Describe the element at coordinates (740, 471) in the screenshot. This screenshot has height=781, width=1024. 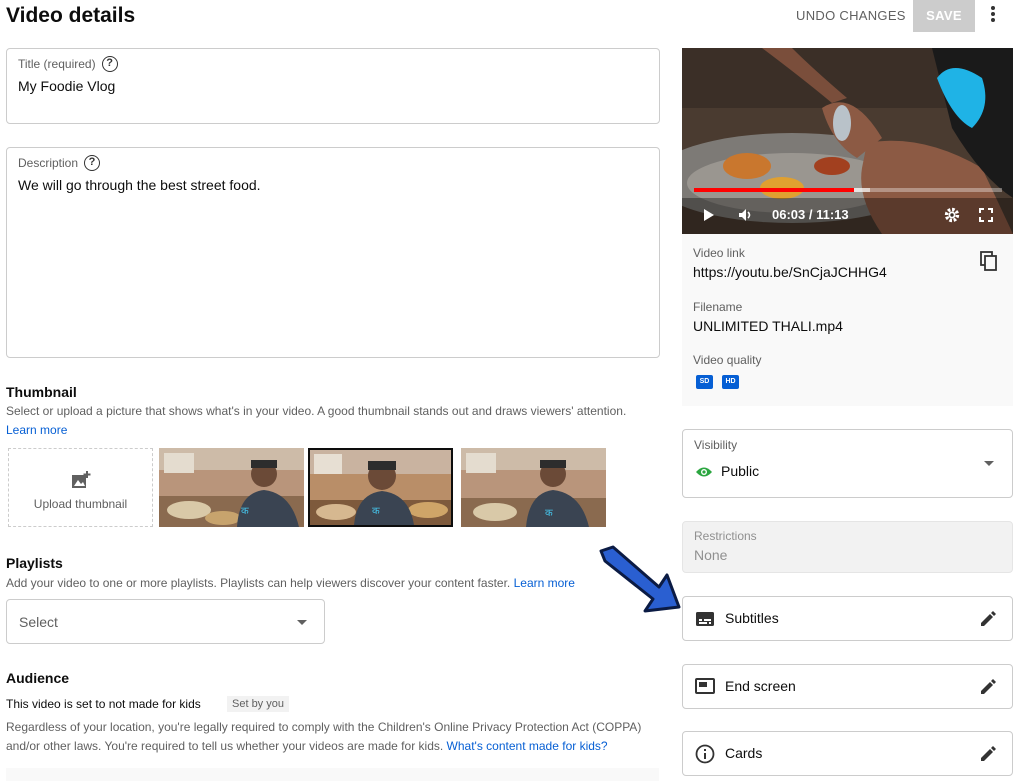
I see `visibility-value: Public` at that location.